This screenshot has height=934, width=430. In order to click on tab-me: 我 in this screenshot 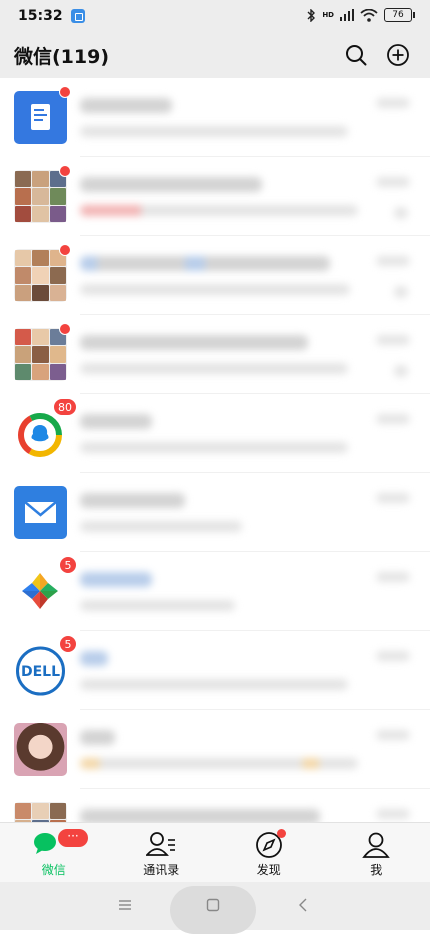, I will do `click(376, 853)`.